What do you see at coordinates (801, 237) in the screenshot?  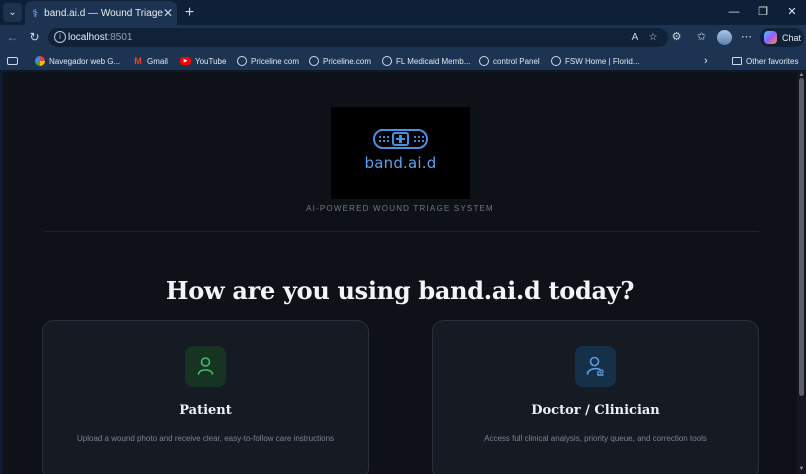 I see `scroll-thumb` at bounding box center [801, 237].